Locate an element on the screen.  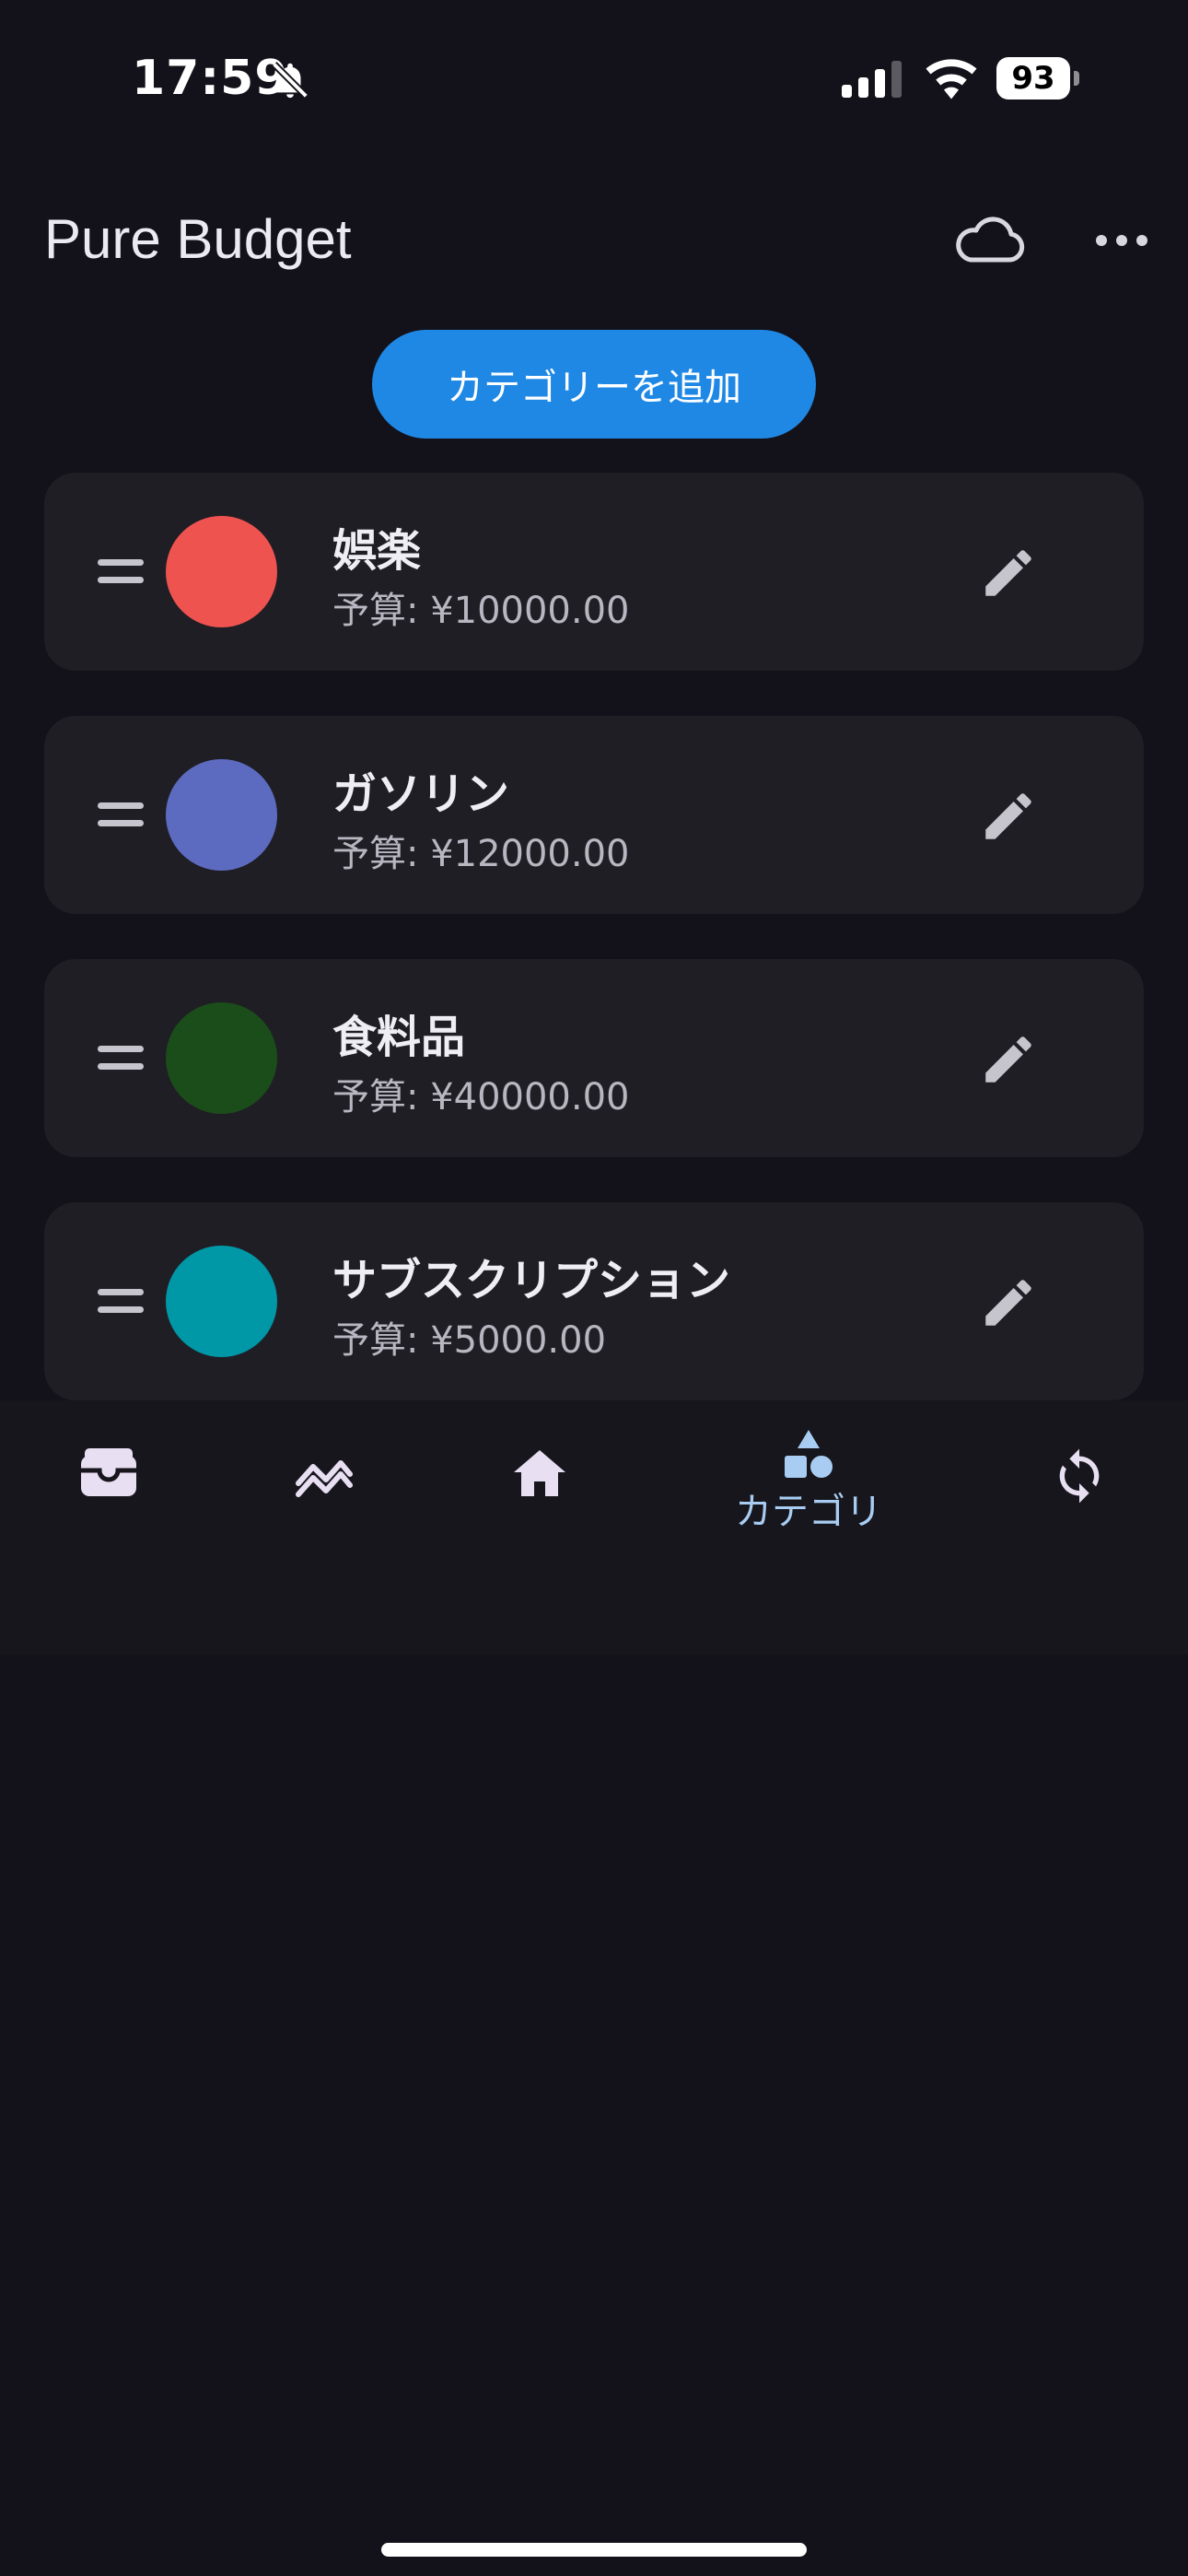
category-name: サブスクリプション is located at coordinates (531, 1280).